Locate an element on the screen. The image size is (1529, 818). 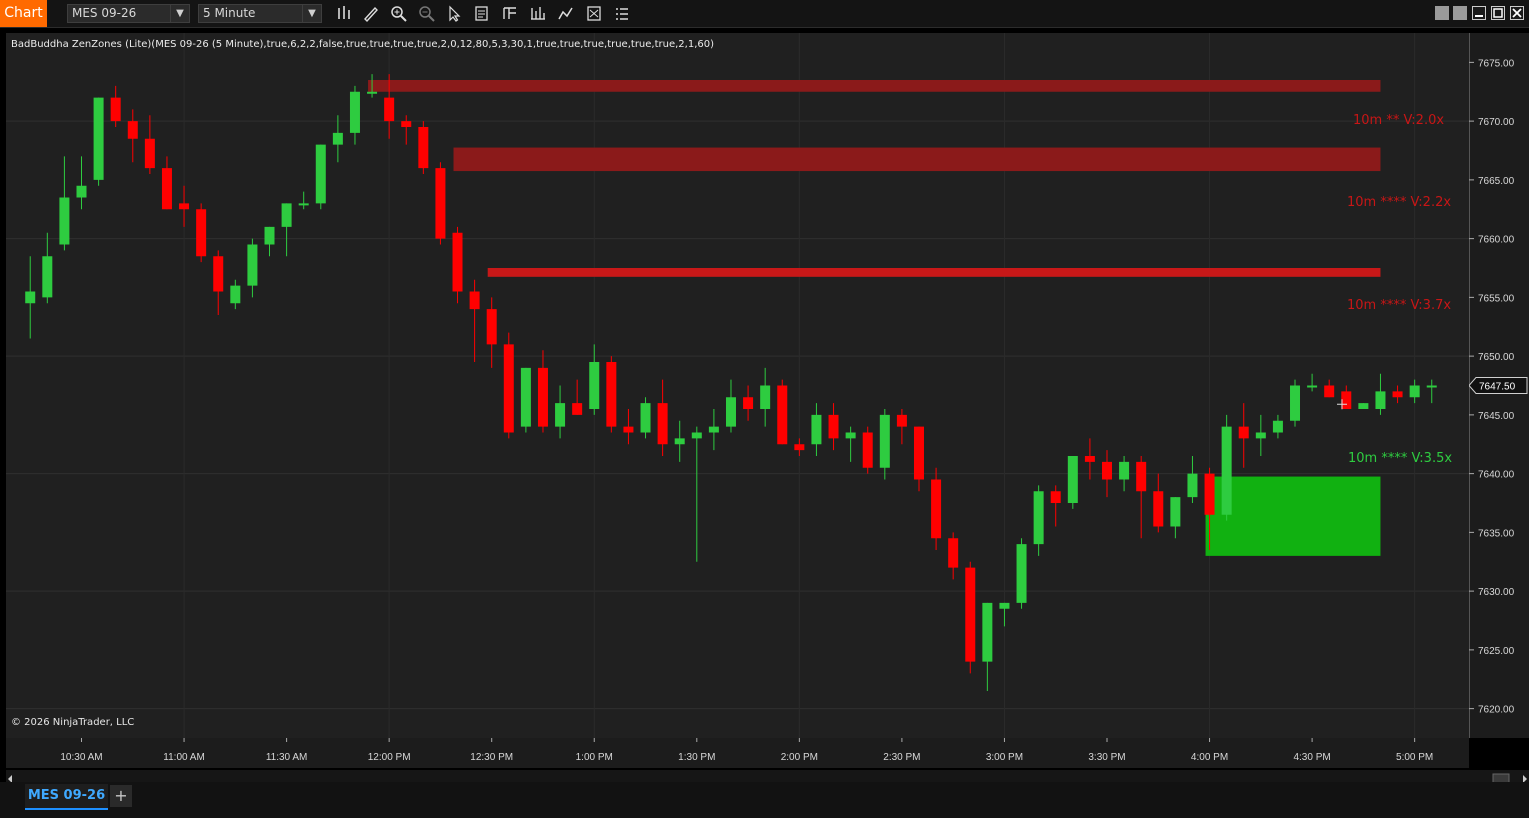
time-tick-label: 11:00 AM is located at coordinates (184, 757).